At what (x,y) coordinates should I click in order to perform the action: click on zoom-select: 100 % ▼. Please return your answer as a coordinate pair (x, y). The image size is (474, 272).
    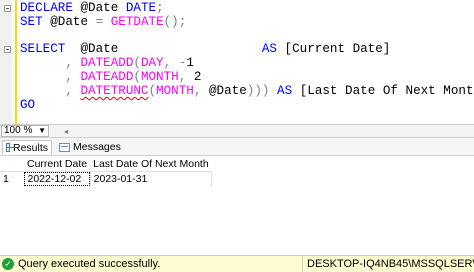
    Looking at the image, I should click on (25, 131).